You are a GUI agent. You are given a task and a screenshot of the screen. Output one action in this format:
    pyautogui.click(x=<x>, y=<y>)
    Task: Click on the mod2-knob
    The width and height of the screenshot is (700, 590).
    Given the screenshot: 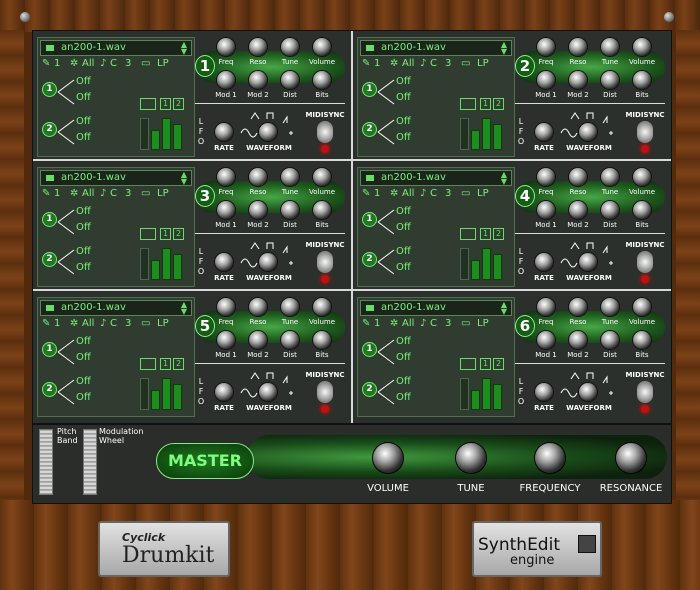 What is the action you would take?
    pyautogui.click(x=258, y=80)
    